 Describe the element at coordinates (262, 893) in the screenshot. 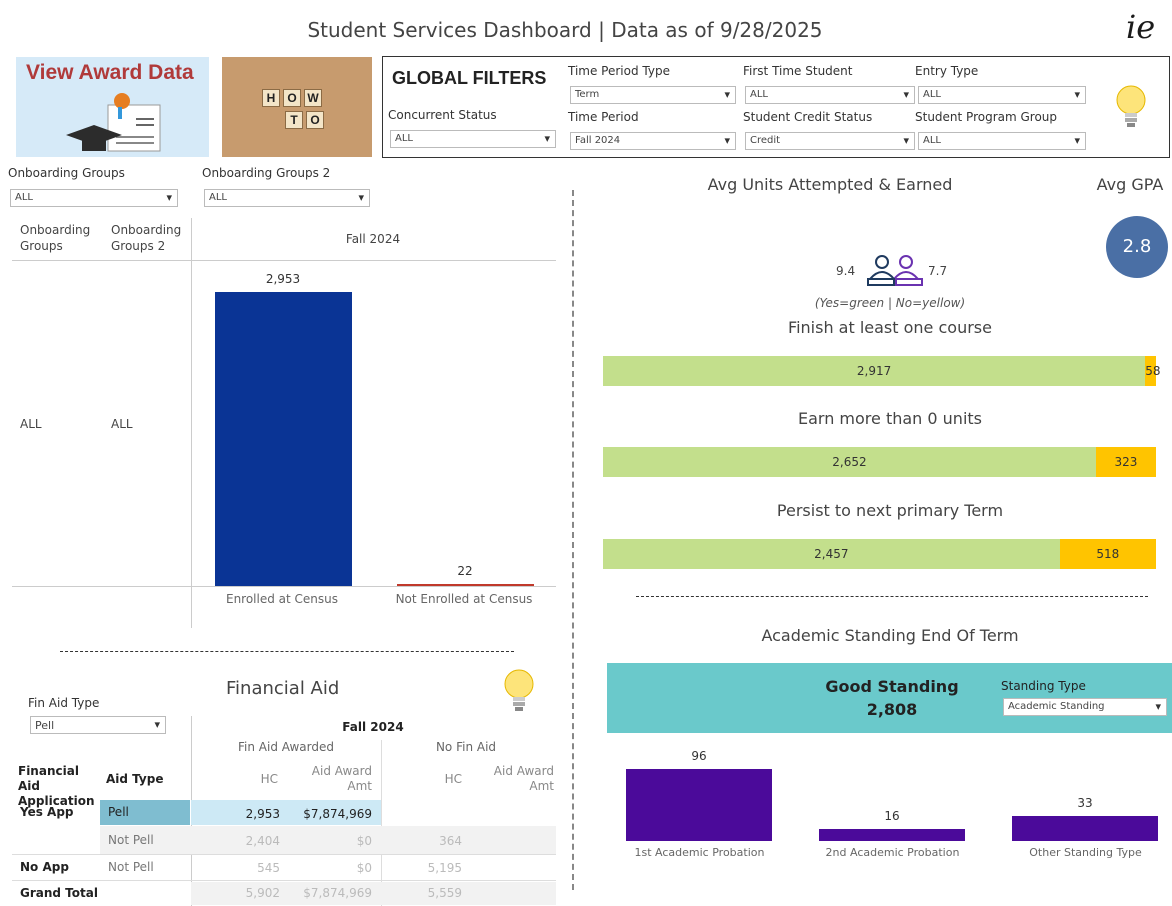

I see `fa-row-hc1: 5,902` at that location.